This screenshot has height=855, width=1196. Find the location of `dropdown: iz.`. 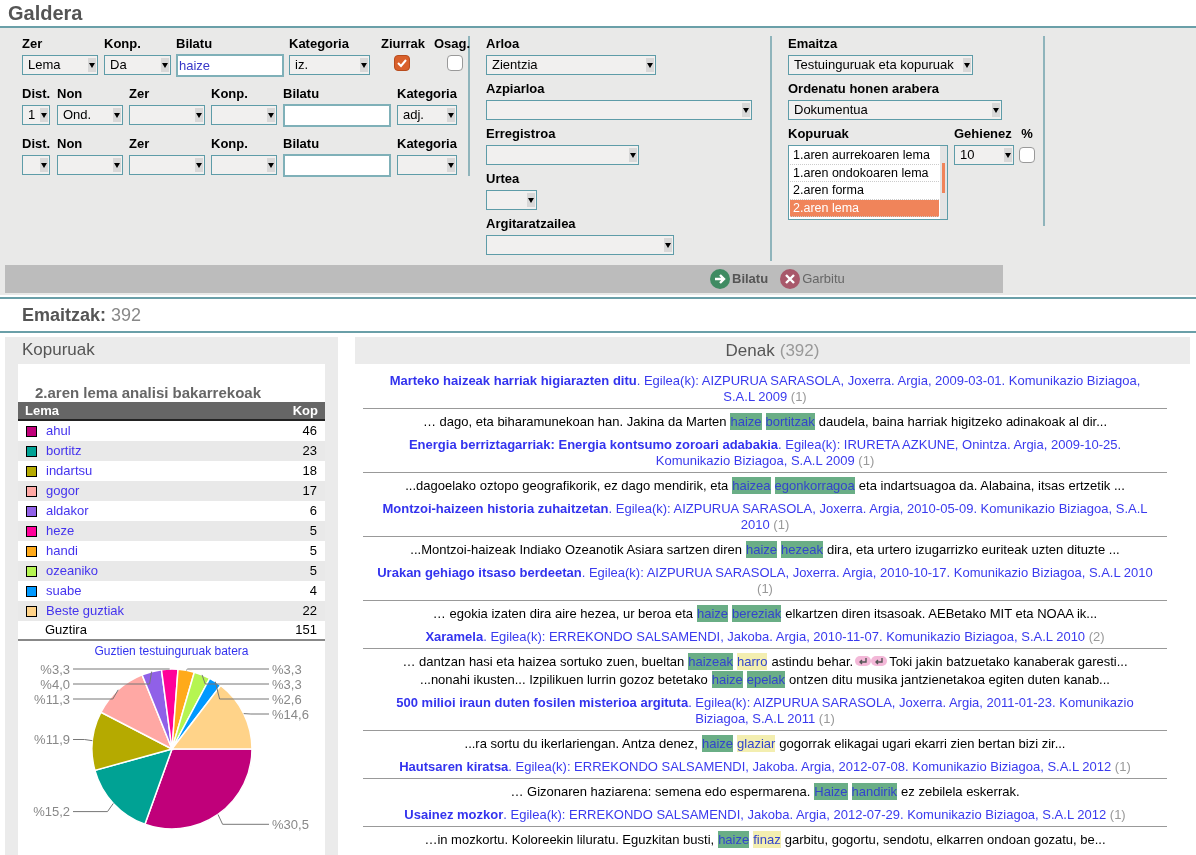

dropdown: iz. is located at coordinates (329, 65).